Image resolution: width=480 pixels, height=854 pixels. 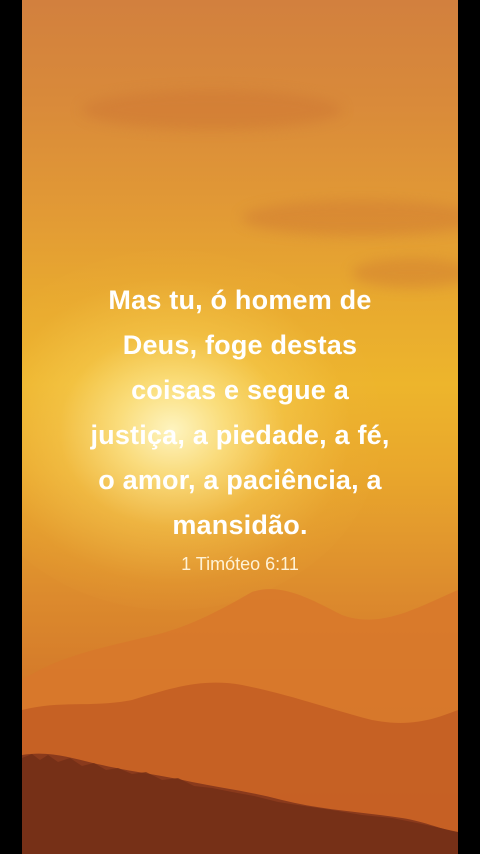 I want to click on verse-line: coisas e segue a, so click(x=240, y=390).